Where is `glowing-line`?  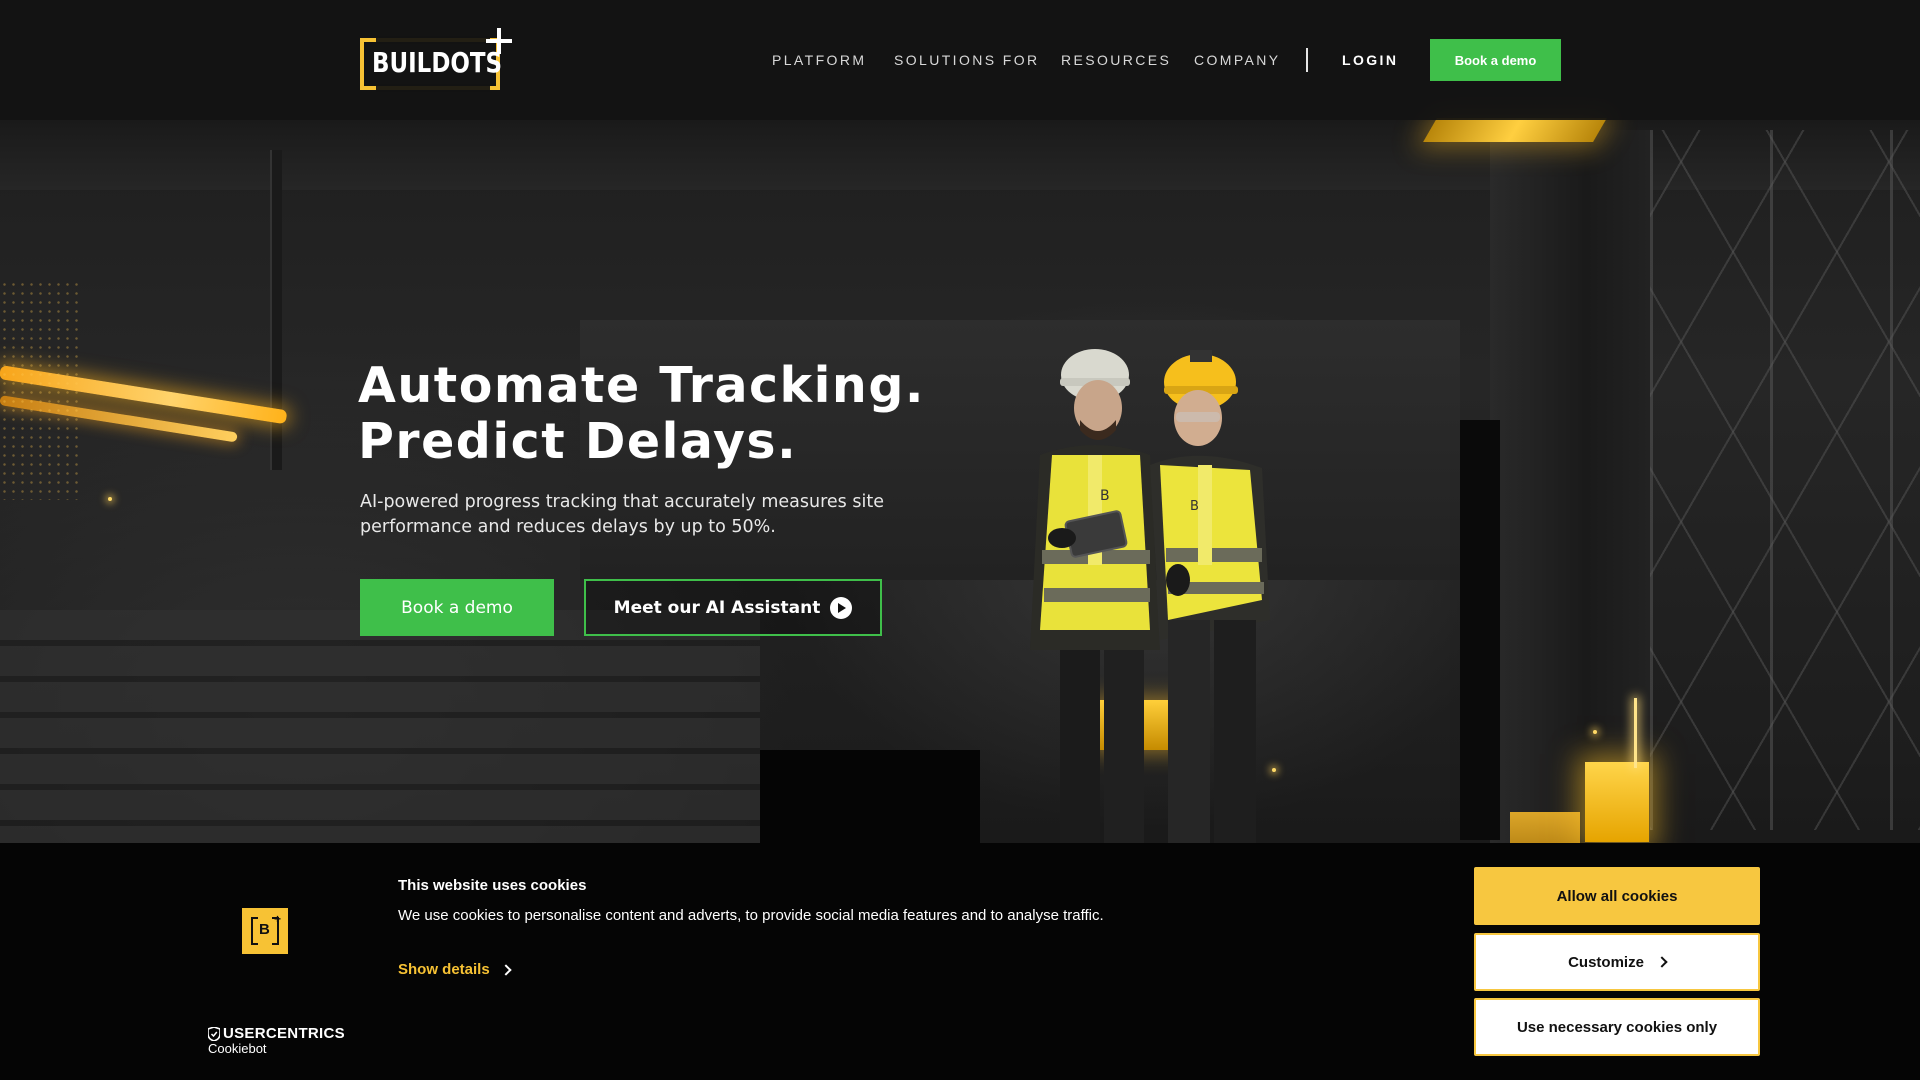
glowing-line is located at coordinates (1635, 733).